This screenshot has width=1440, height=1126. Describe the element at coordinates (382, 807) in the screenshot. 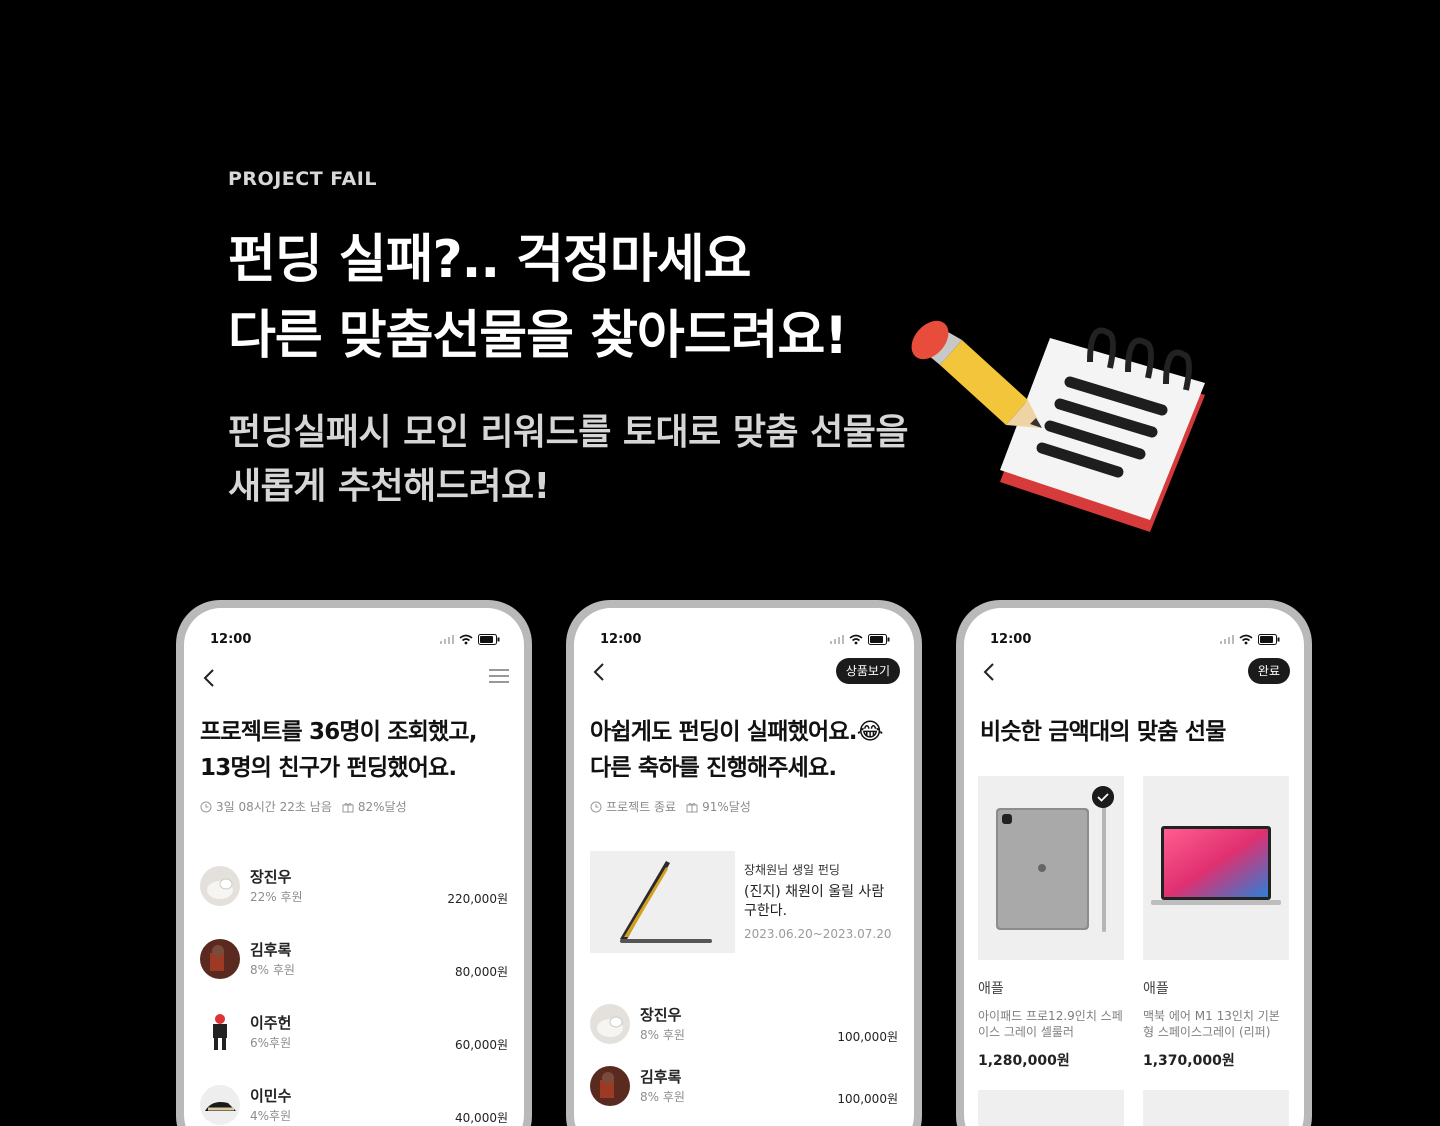

I see `goal-percent: 82%달성` at that location.